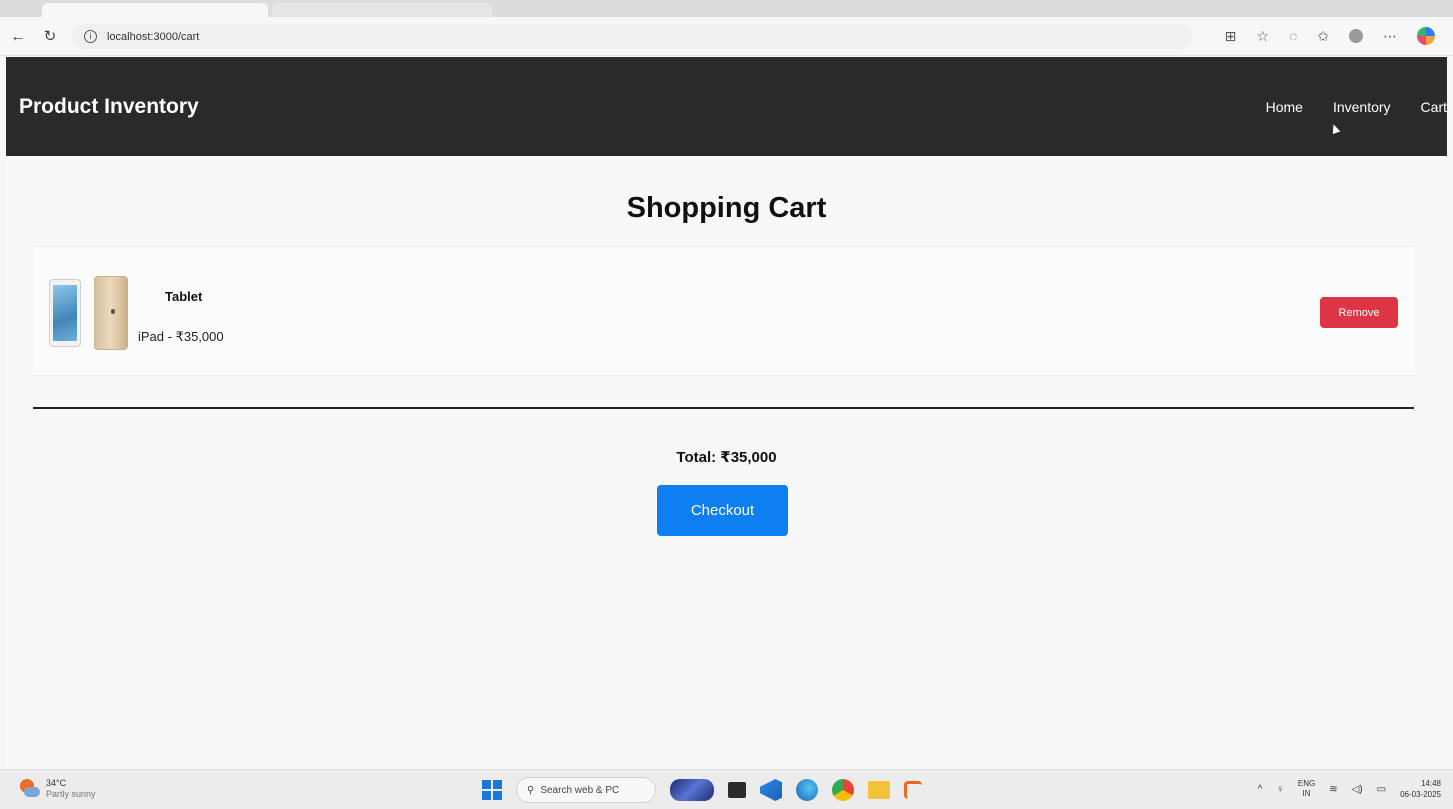 This screenshot has height=809, width=1453. What do you see at coordinates (1349, 789) in the screenshot?
I see `system-tray: ^ ♀ ENG IN ≋ ◁) ▭ 14:48 06-03-2025` at bounding box center [1349, 789].